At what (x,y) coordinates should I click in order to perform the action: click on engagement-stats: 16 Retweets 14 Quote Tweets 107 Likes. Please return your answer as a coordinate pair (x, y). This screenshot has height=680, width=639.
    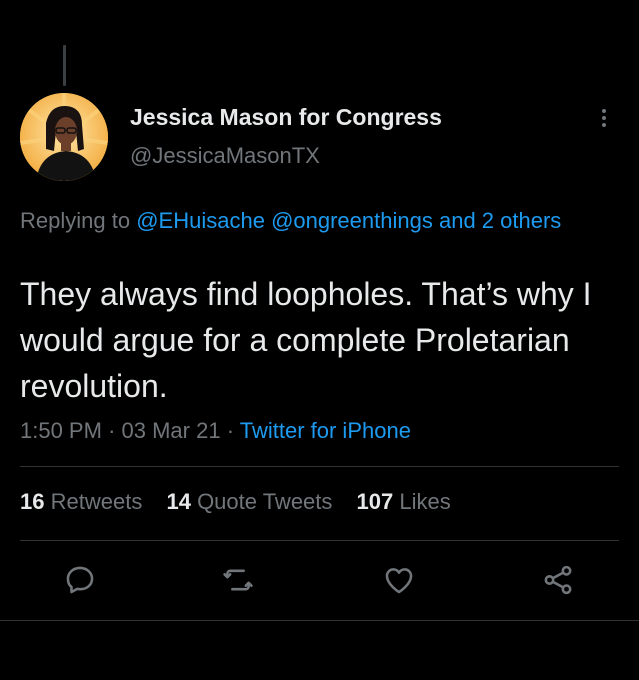
    Looking at the image, I should click on (244, 502).